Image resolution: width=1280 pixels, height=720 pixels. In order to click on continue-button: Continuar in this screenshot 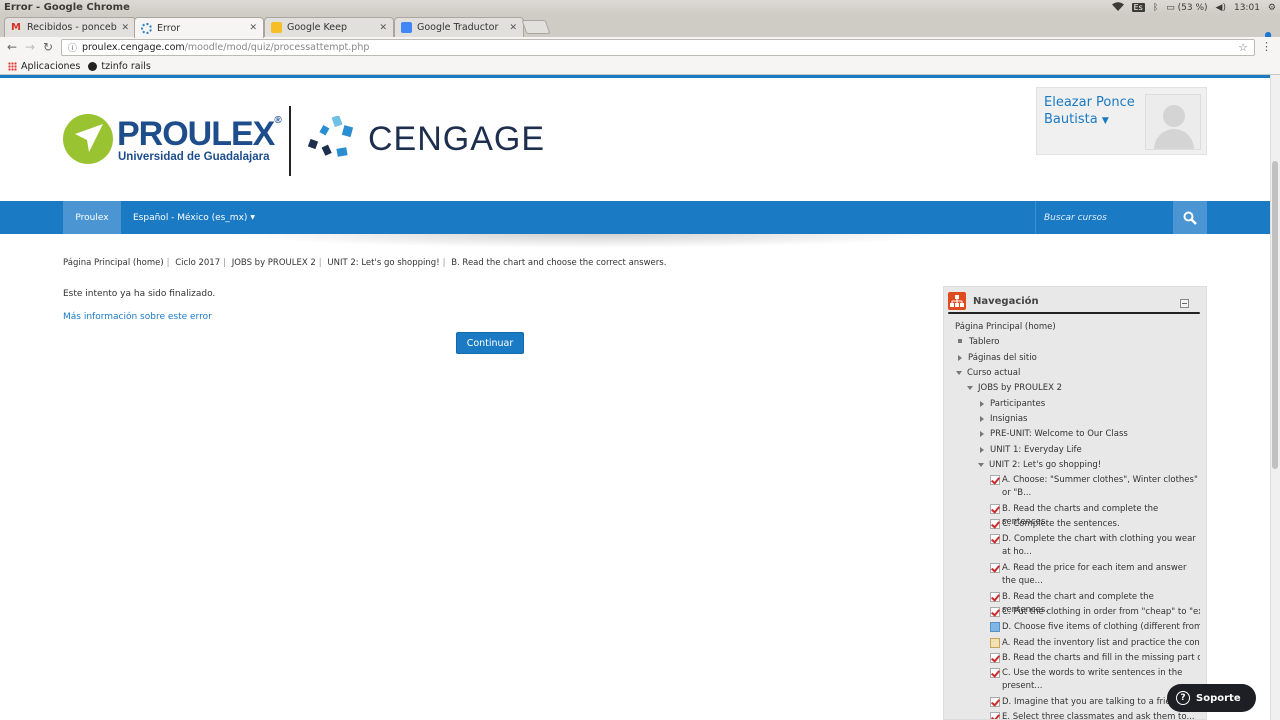, I will do `click(490, 343)`.